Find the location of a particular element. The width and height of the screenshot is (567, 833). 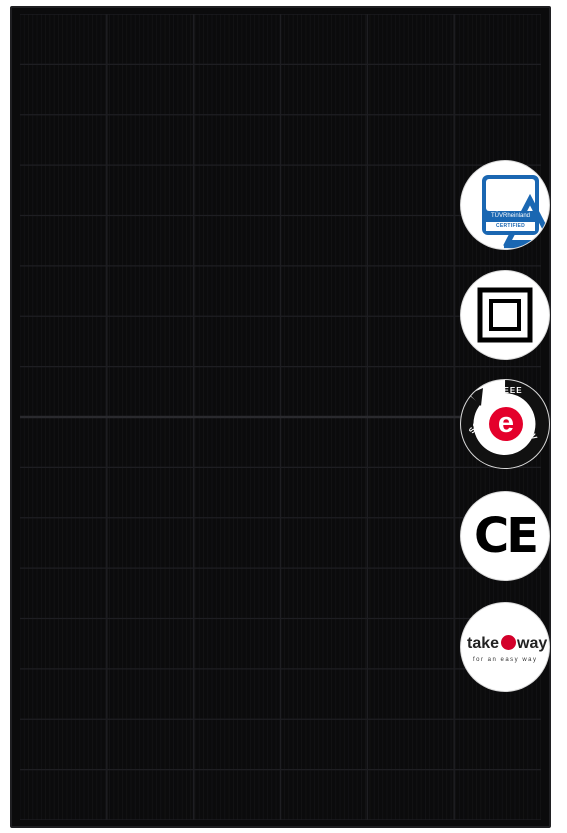

weee-solar-pv-badge: e WEEE SOLAR PV is located at coordinates (505, 424).